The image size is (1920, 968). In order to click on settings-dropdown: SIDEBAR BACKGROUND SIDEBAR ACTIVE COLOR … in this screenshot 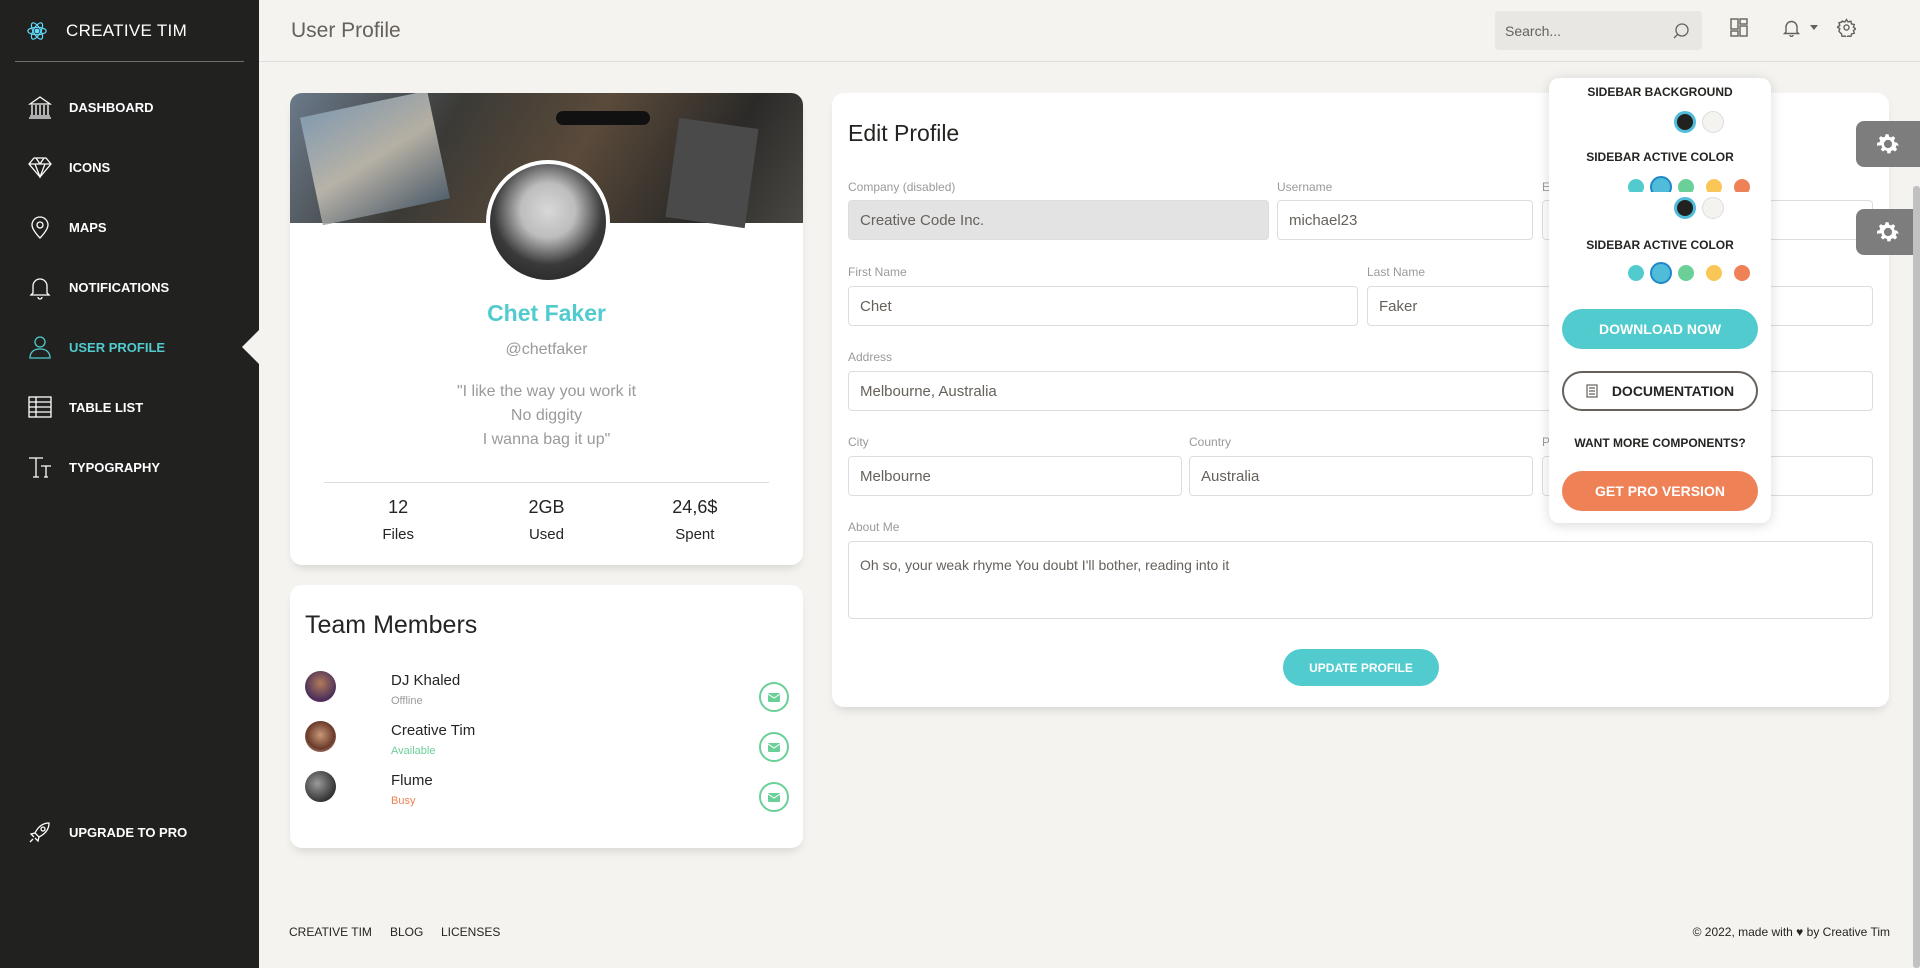, I will do `click(1660, 300)`.